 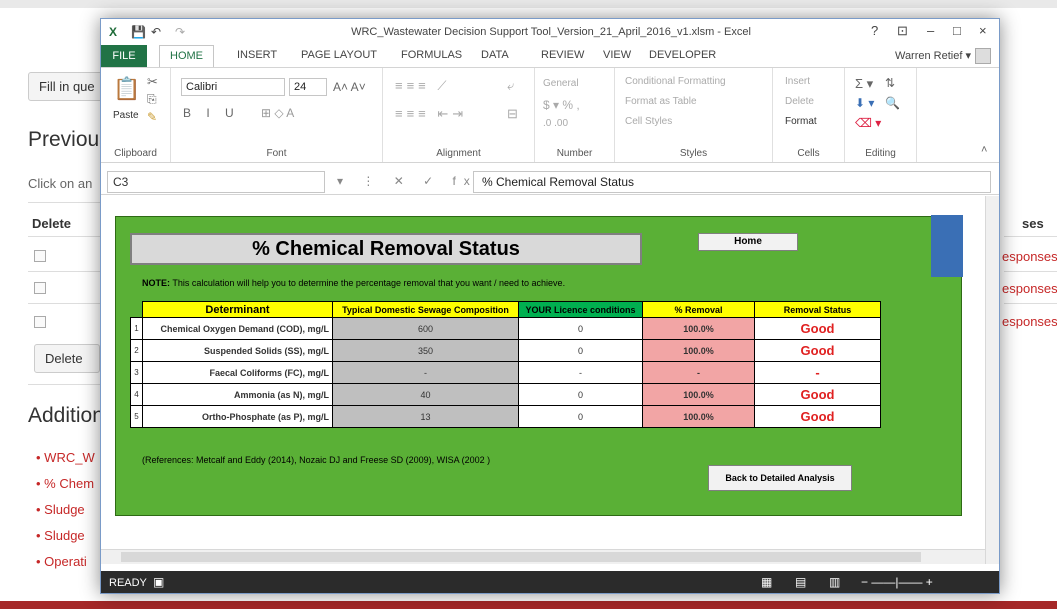 I want to click on help-icon: ?, so click(x=874, y=30).